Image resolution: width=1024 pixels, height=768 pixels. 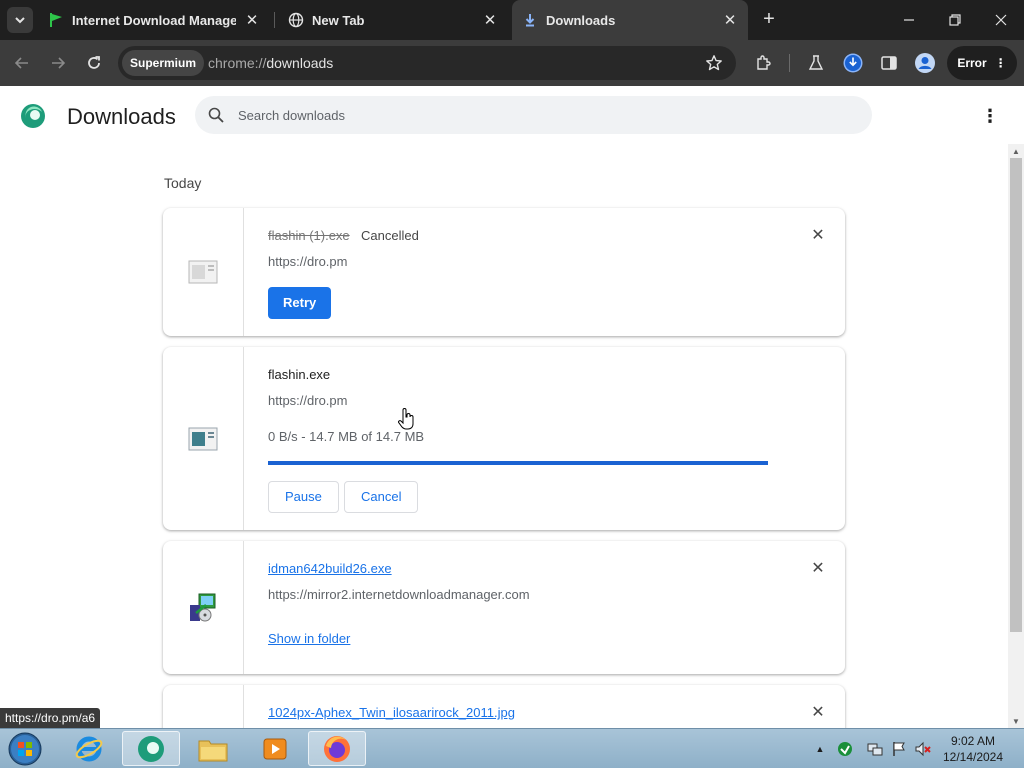 I want to click on download-status: Cancelled, so click(x=390, y=235).